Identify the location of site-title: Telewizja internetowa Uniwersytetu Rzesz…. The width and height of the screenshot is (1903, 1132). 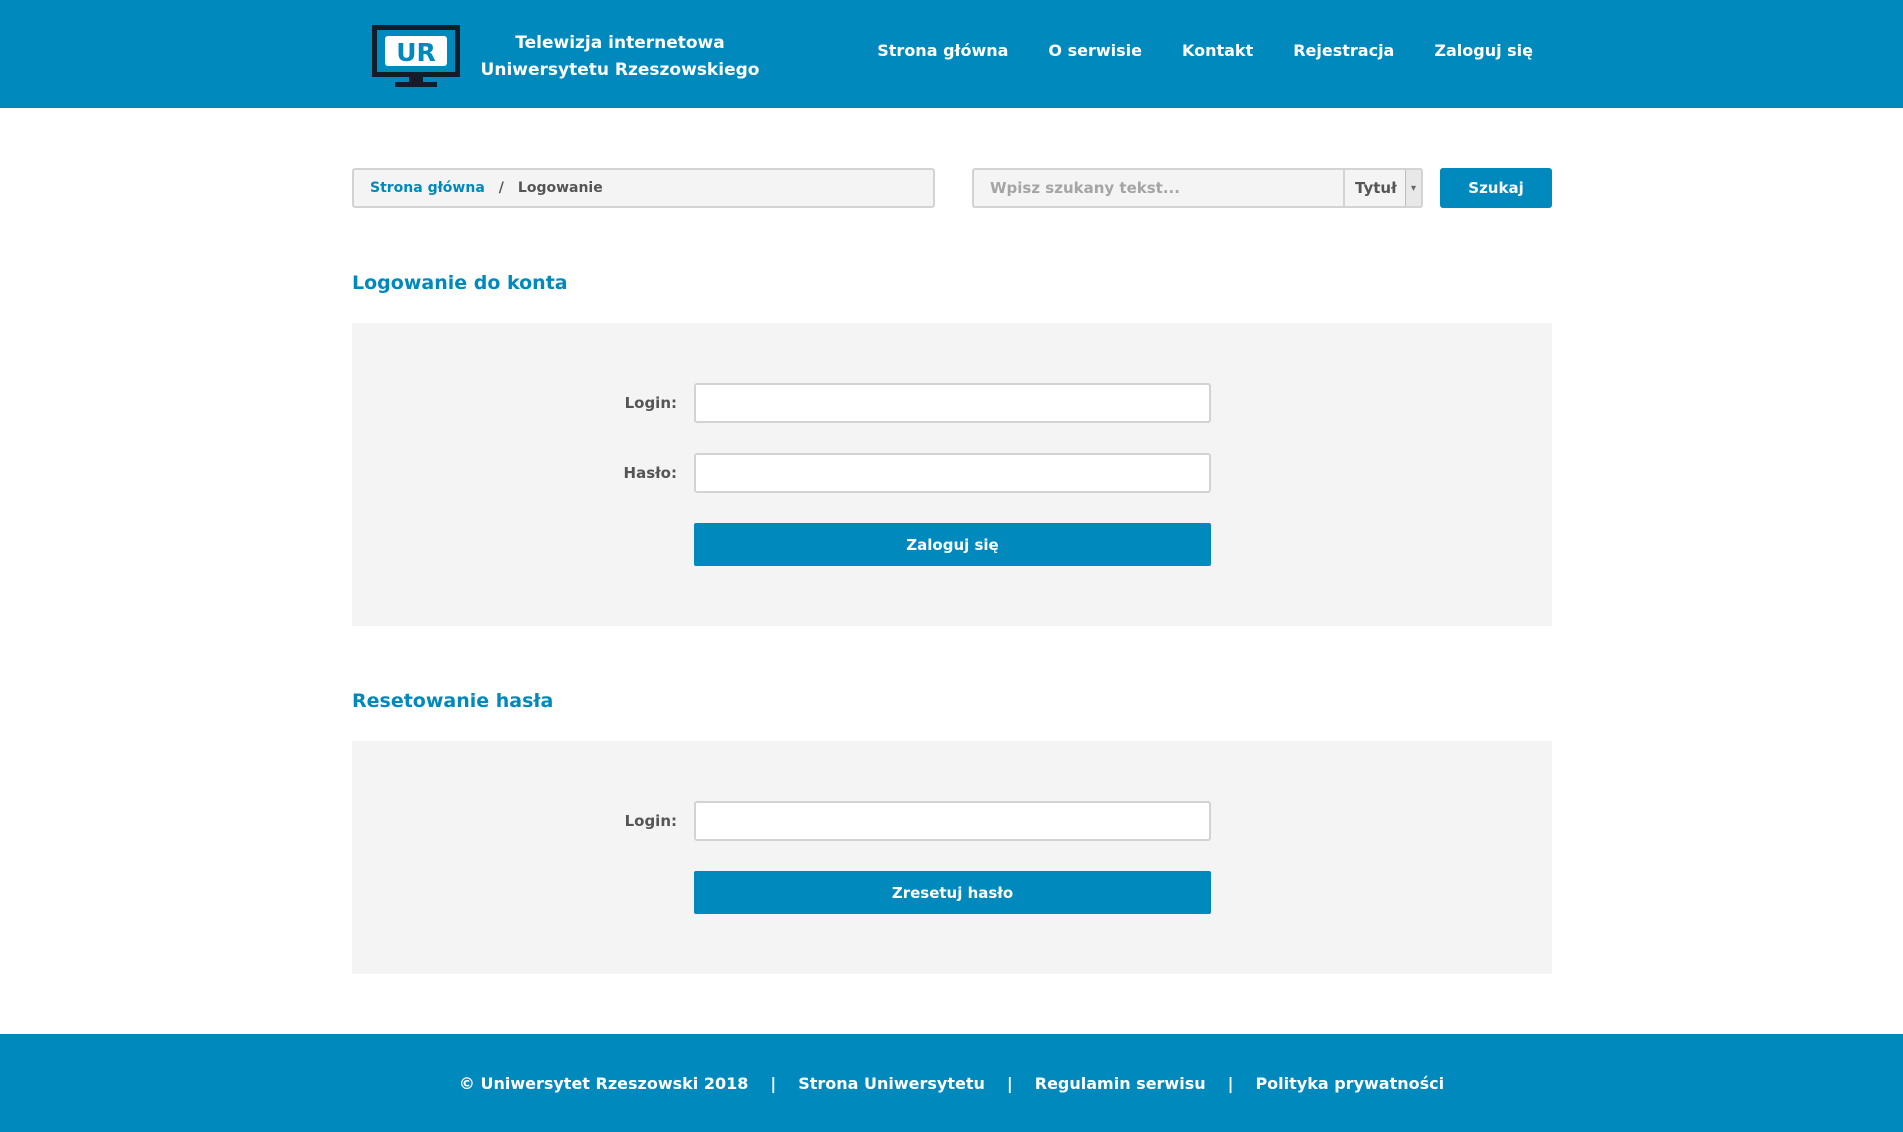
(620, 57).